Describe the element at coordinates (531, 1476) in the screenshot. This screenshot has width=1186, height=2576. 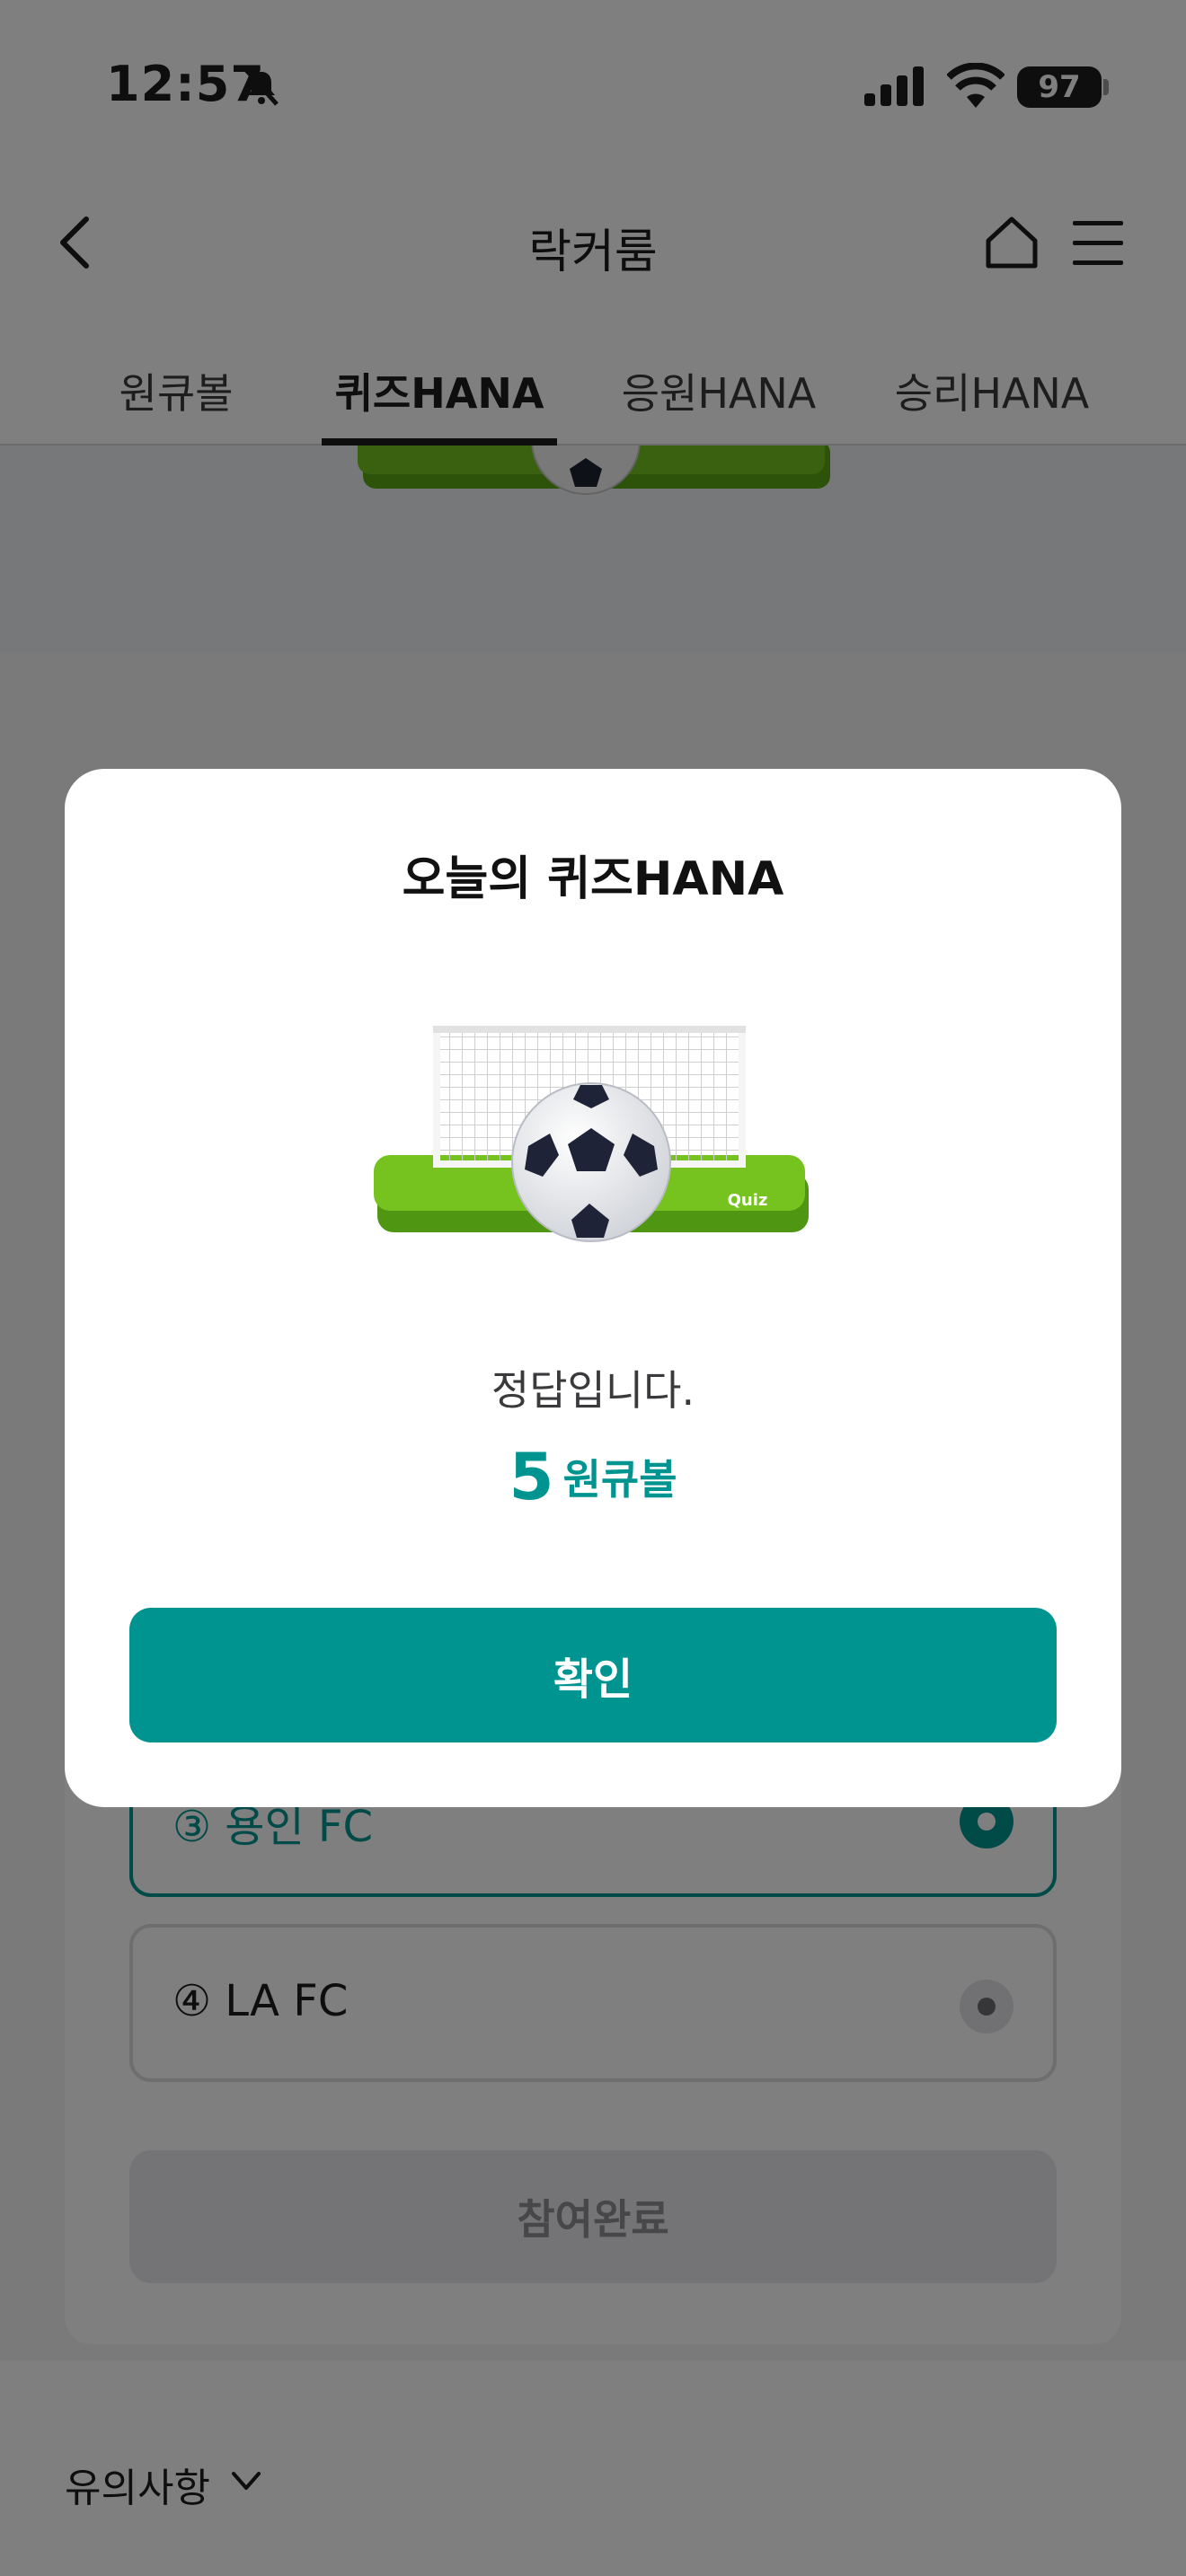
I see `reward-amount: 5` at that location.